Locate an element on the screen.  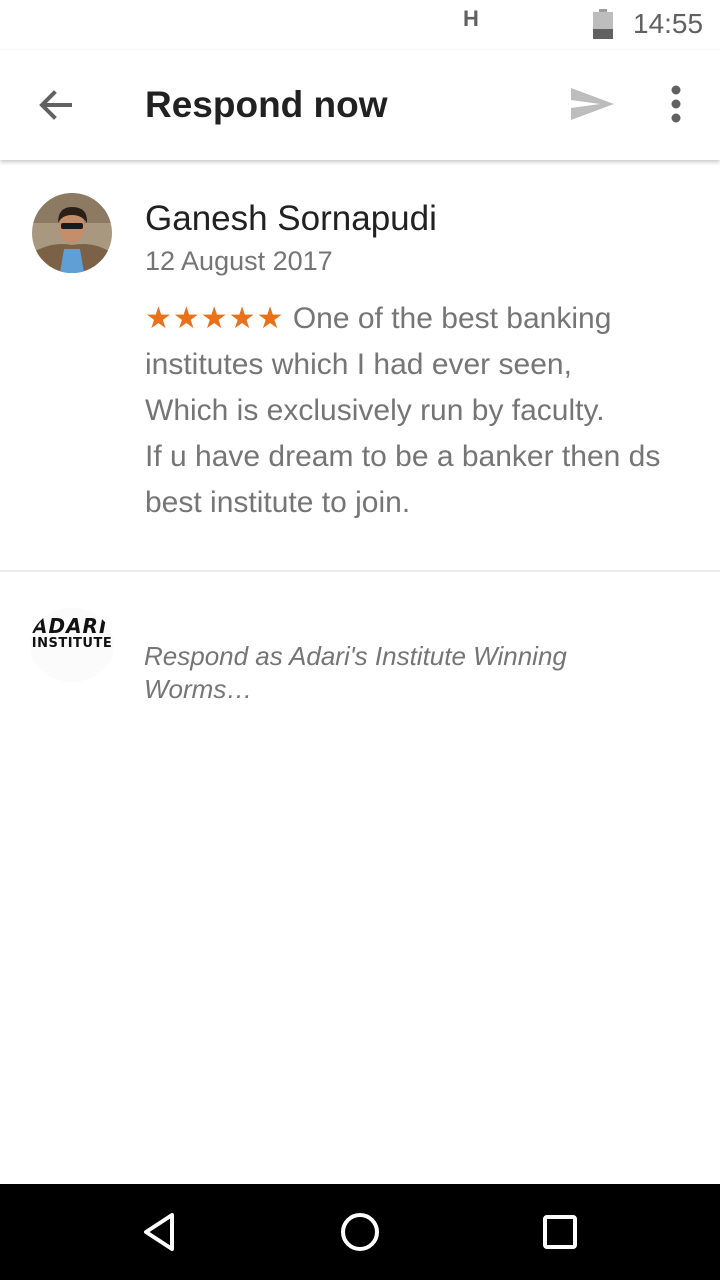
review-date: 12 August 2017 is located at coordinates (239, 261).